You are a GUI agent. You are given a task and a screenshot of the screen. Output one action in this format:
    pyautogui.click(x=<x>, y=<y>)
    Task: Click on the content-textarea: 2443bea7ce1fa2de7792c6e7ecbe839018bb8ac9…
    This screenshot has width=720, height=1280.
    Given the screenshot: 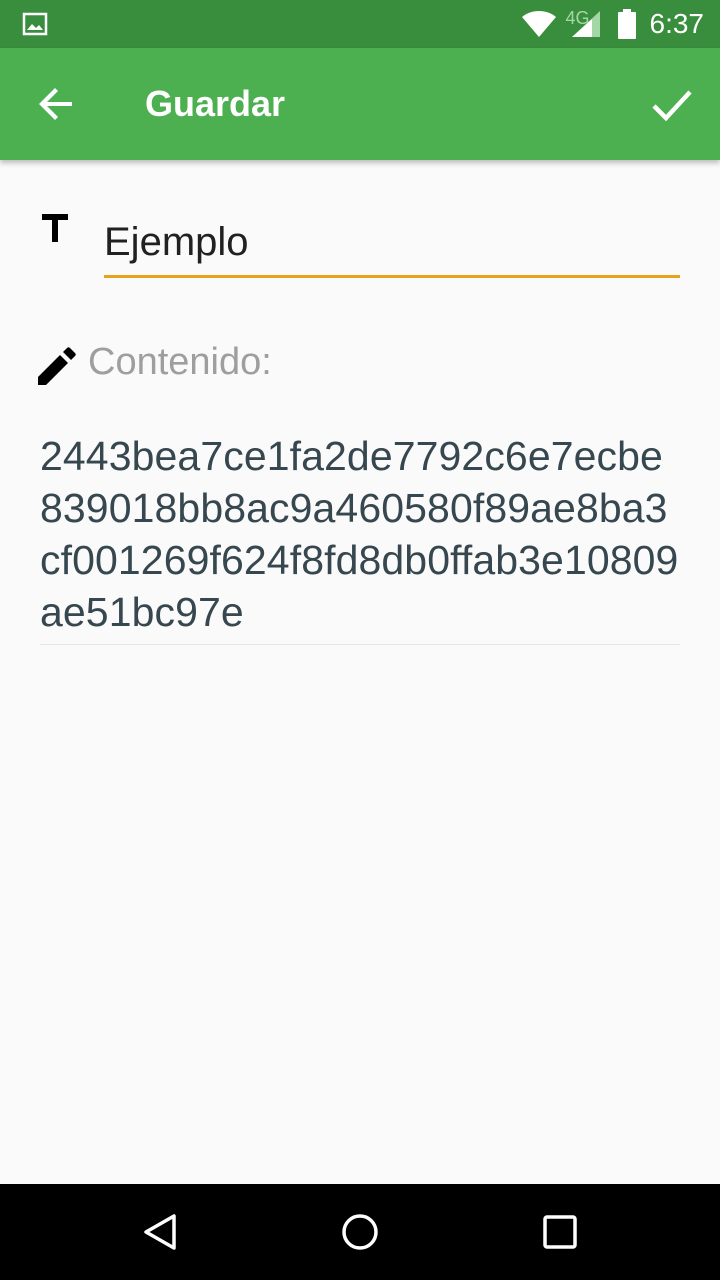 What is the action you would take?
    pyautogui.click(x=360, y=534)
    